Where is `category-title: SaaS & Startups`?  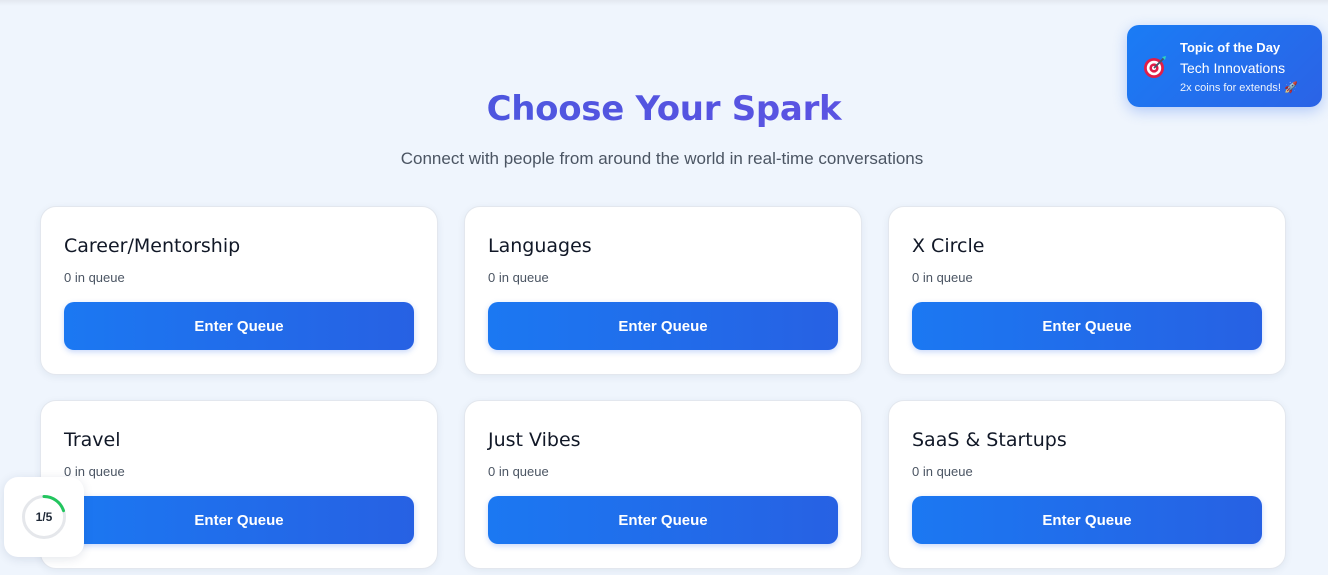
category-title: SaaS & Startups is located at coordinates (989, 440).